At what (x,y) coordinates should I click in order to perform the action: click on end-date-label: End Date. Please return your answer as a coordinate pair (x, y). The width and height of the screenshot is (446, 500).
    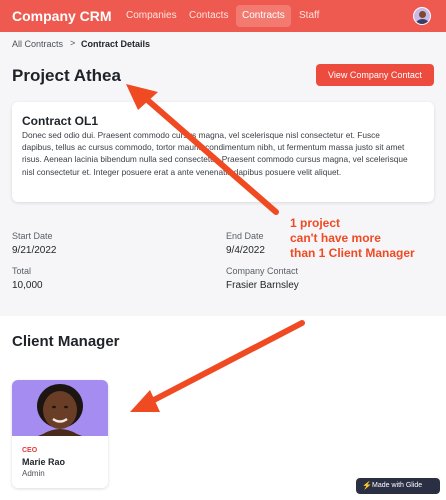
    Looking at the image, I should click on (245, 236).